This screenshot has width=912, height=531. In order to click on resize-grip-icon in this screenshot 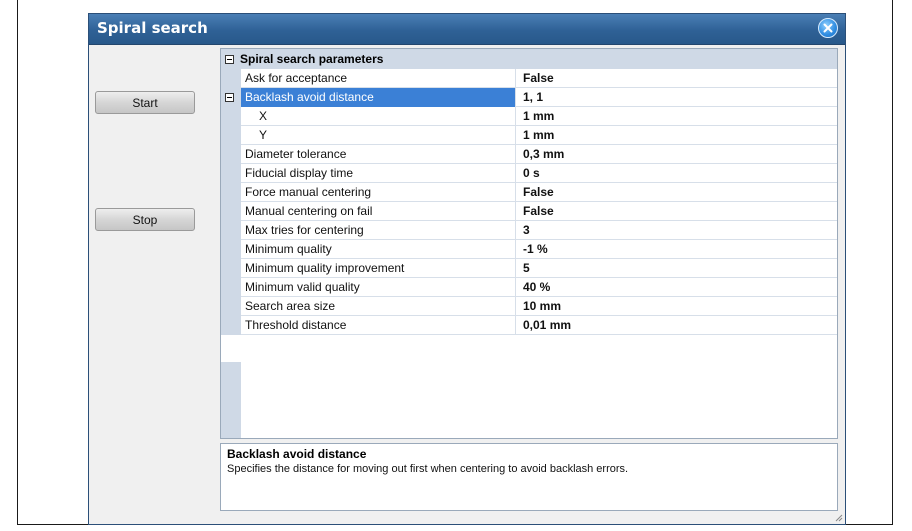, I will do `click(838, 517)`.